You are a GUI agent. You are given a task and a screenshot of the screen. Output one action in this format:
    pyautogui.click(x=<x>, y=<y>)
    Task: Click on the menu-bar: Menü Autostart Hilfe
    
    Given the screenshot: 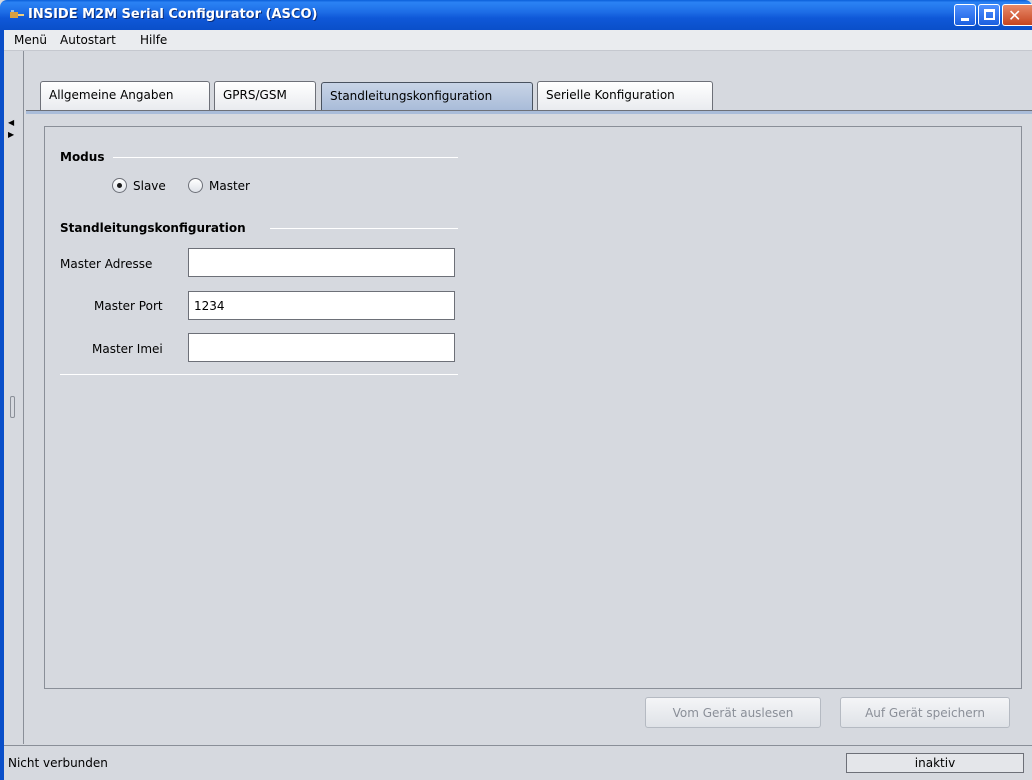 What is the action you would take?
    pyautogui.click(x=518, y=40)
    